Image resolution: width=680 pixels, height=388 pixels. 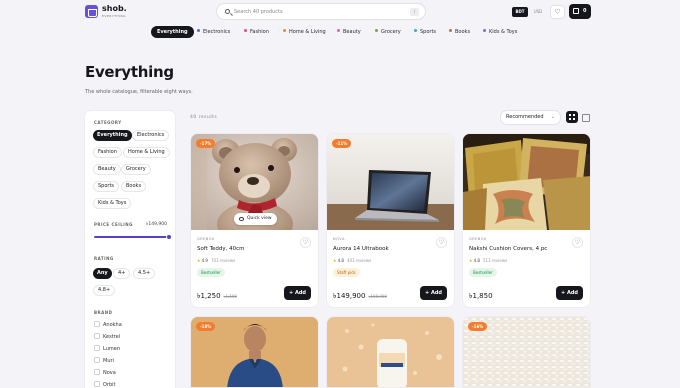 What do you see at coordinates (349, 296) in the screenshot?
I see `current-price: ৳149,900` at bounding box center [349, 296].